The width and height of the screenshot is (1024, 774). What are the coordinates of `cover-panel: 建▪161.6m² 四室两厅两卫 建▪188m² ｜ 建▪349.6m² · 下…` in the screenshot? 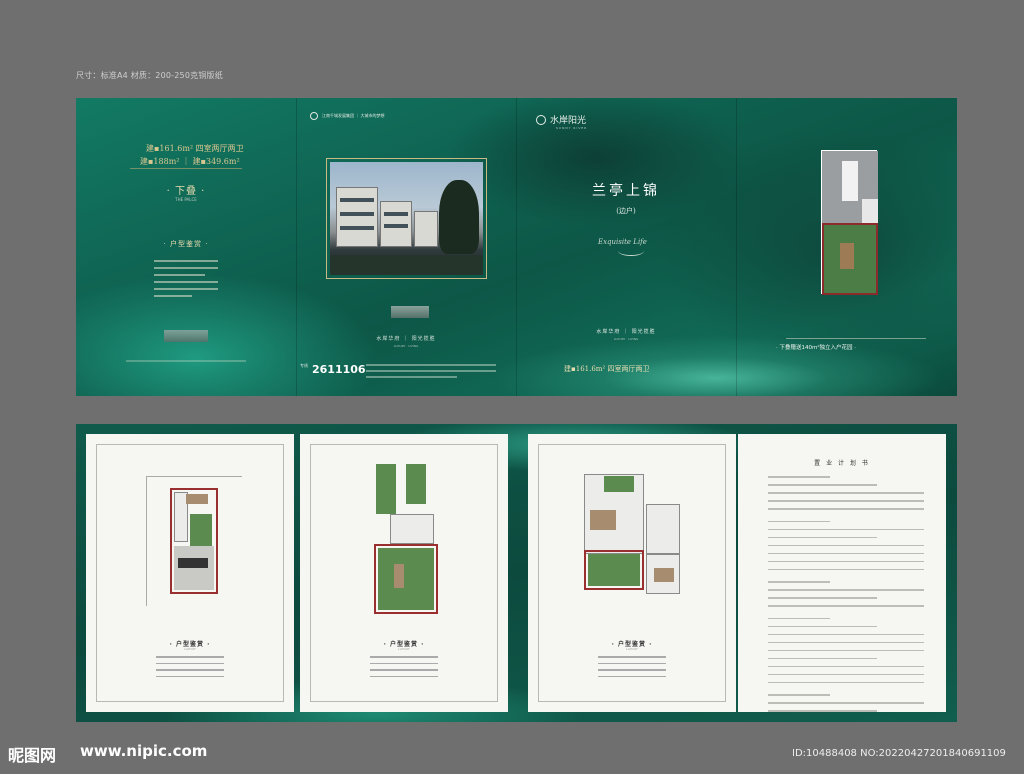 It's located at (186, 247).